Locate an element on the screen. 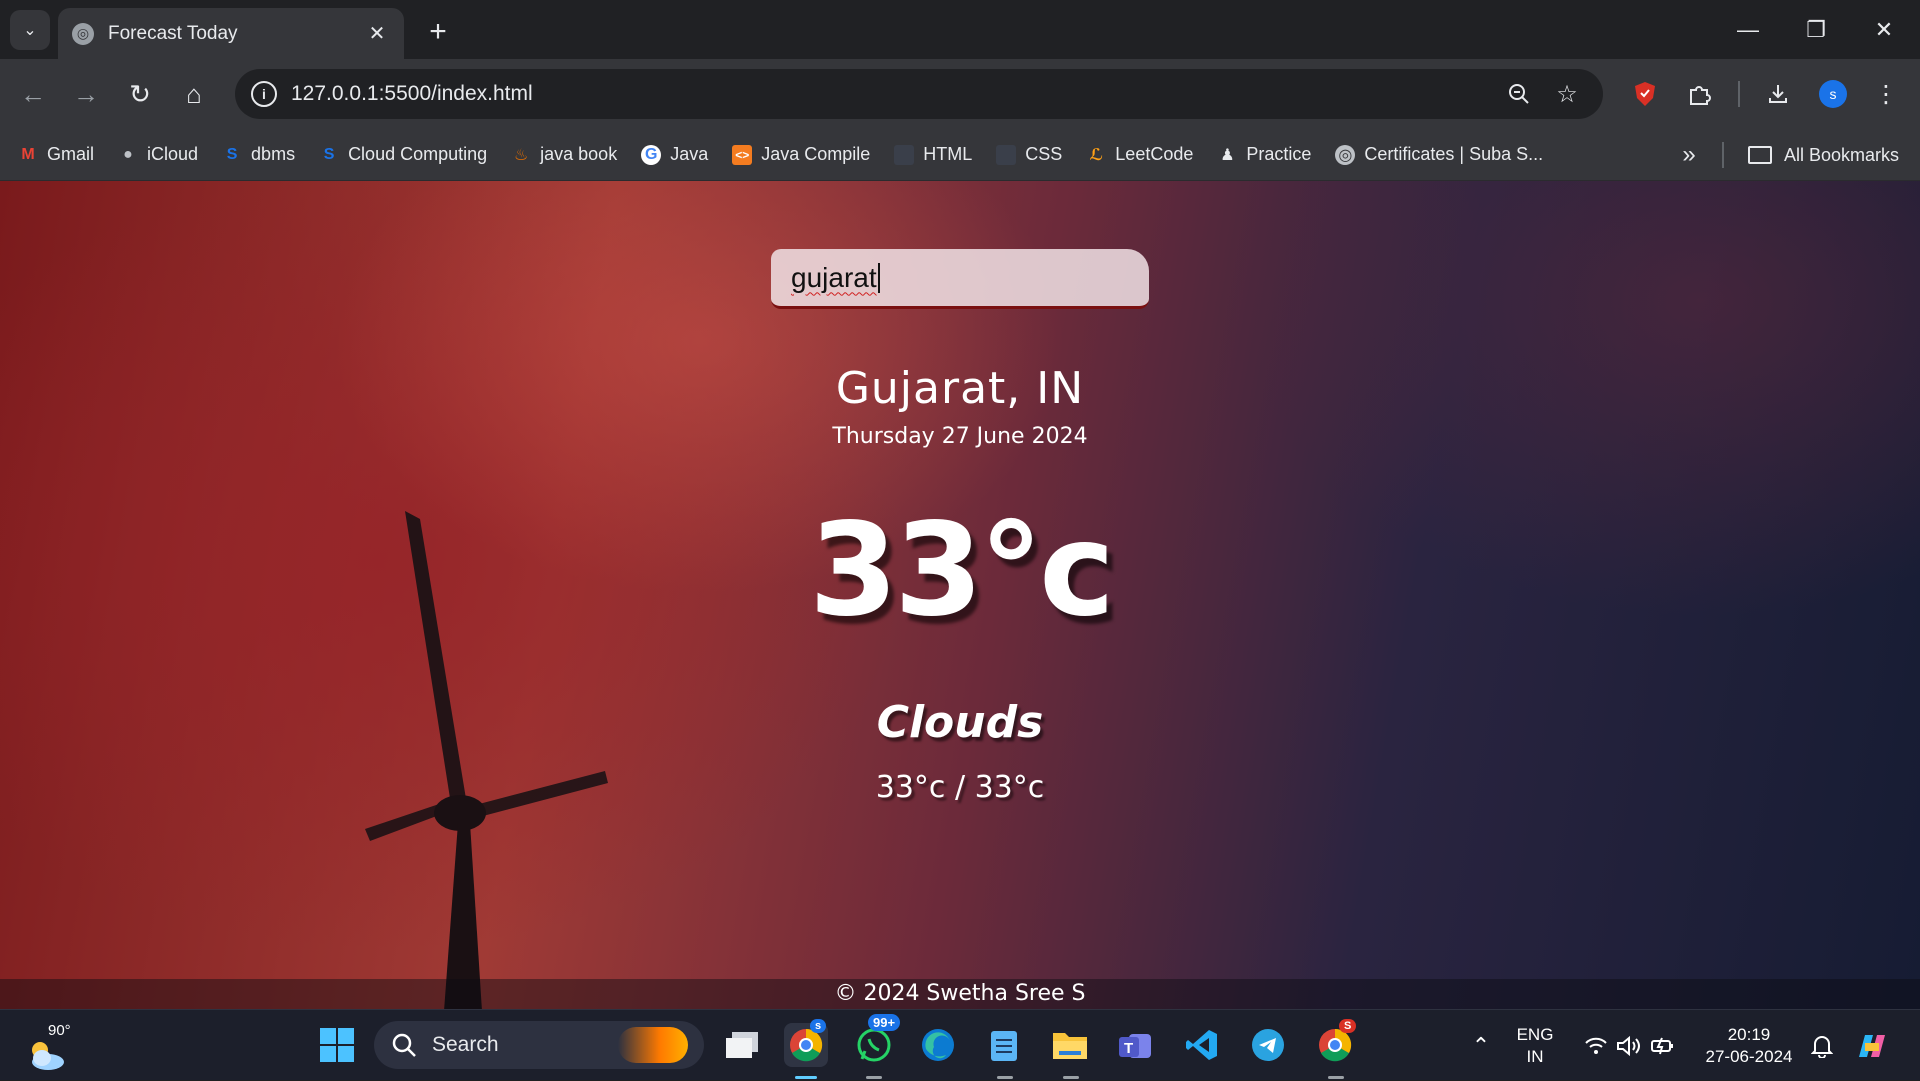 The width and height of the screenshot is (1920, 1081). clock: 20:19 27-06-2024 is located at coordinates (1749, 1045).